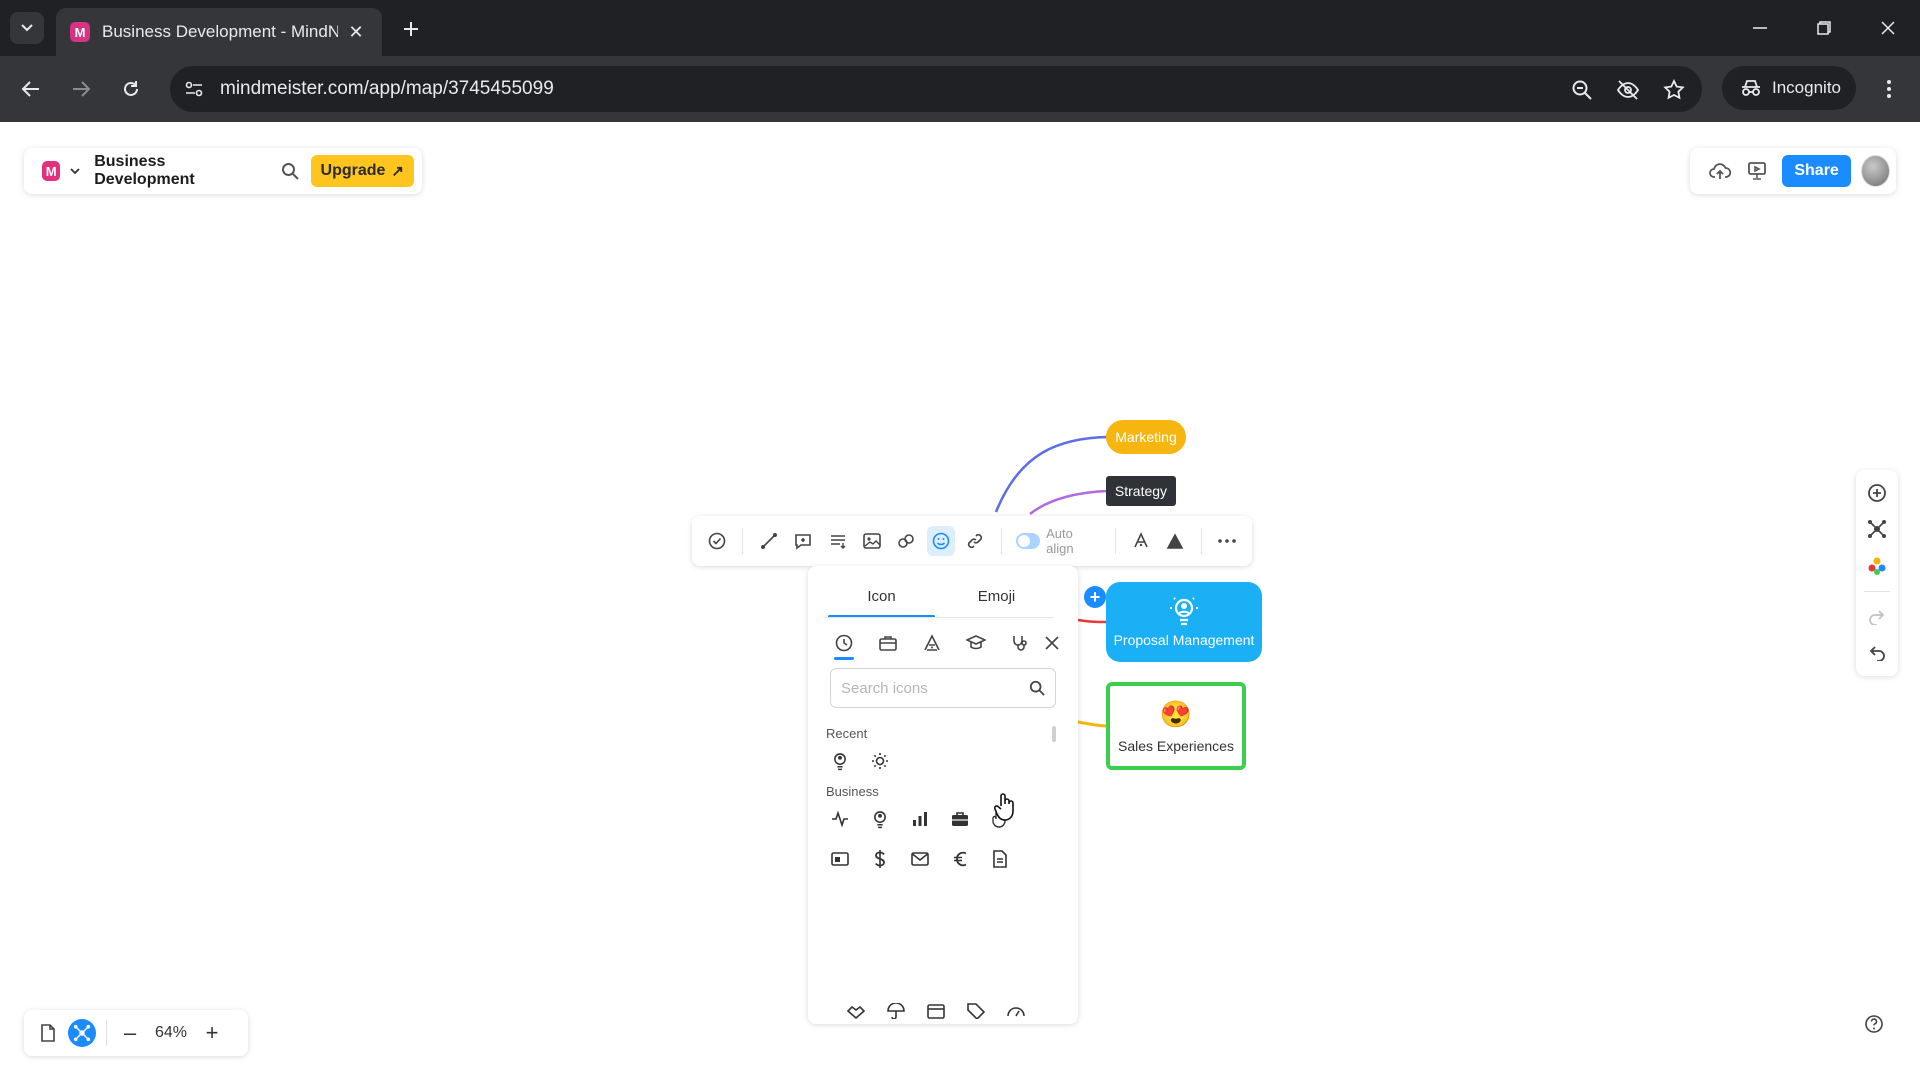 Image resolution: width=1920 pixels, height=1080 pixels. I want to click on plus-icon, so click(411, 29).